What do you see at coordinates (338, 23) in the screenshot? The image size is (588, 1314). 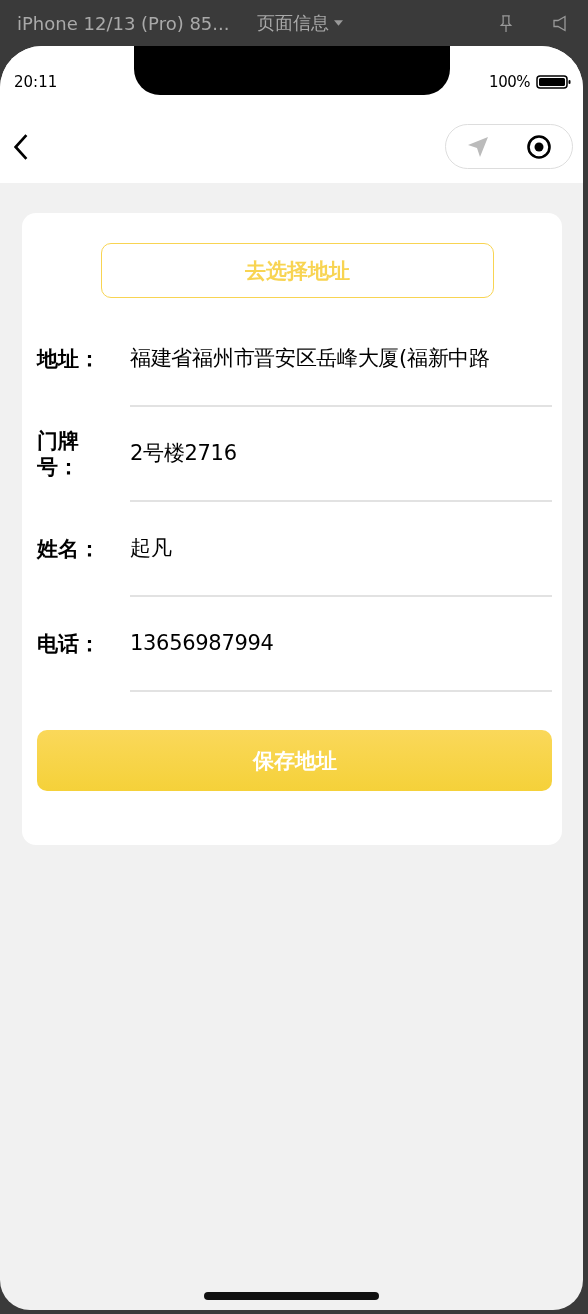 I see `dropdown-caret-icon` at bounding box center [338, 23].